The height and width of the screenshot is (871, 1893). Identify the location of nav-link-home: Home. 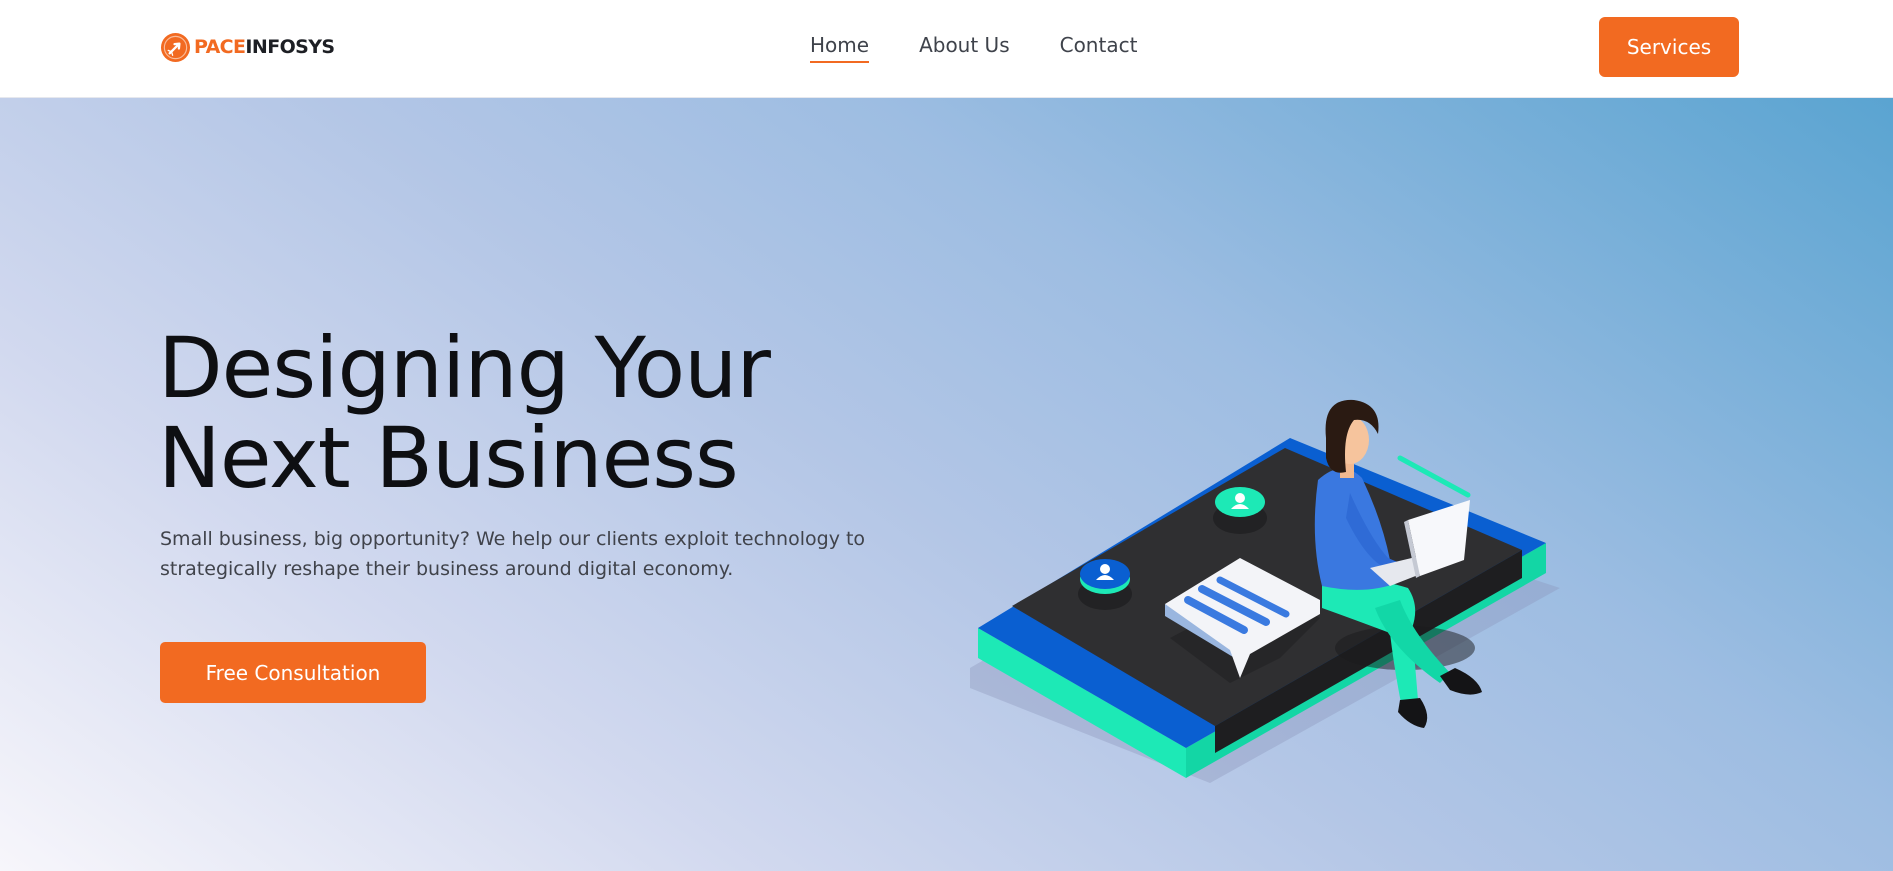
(840, 48).